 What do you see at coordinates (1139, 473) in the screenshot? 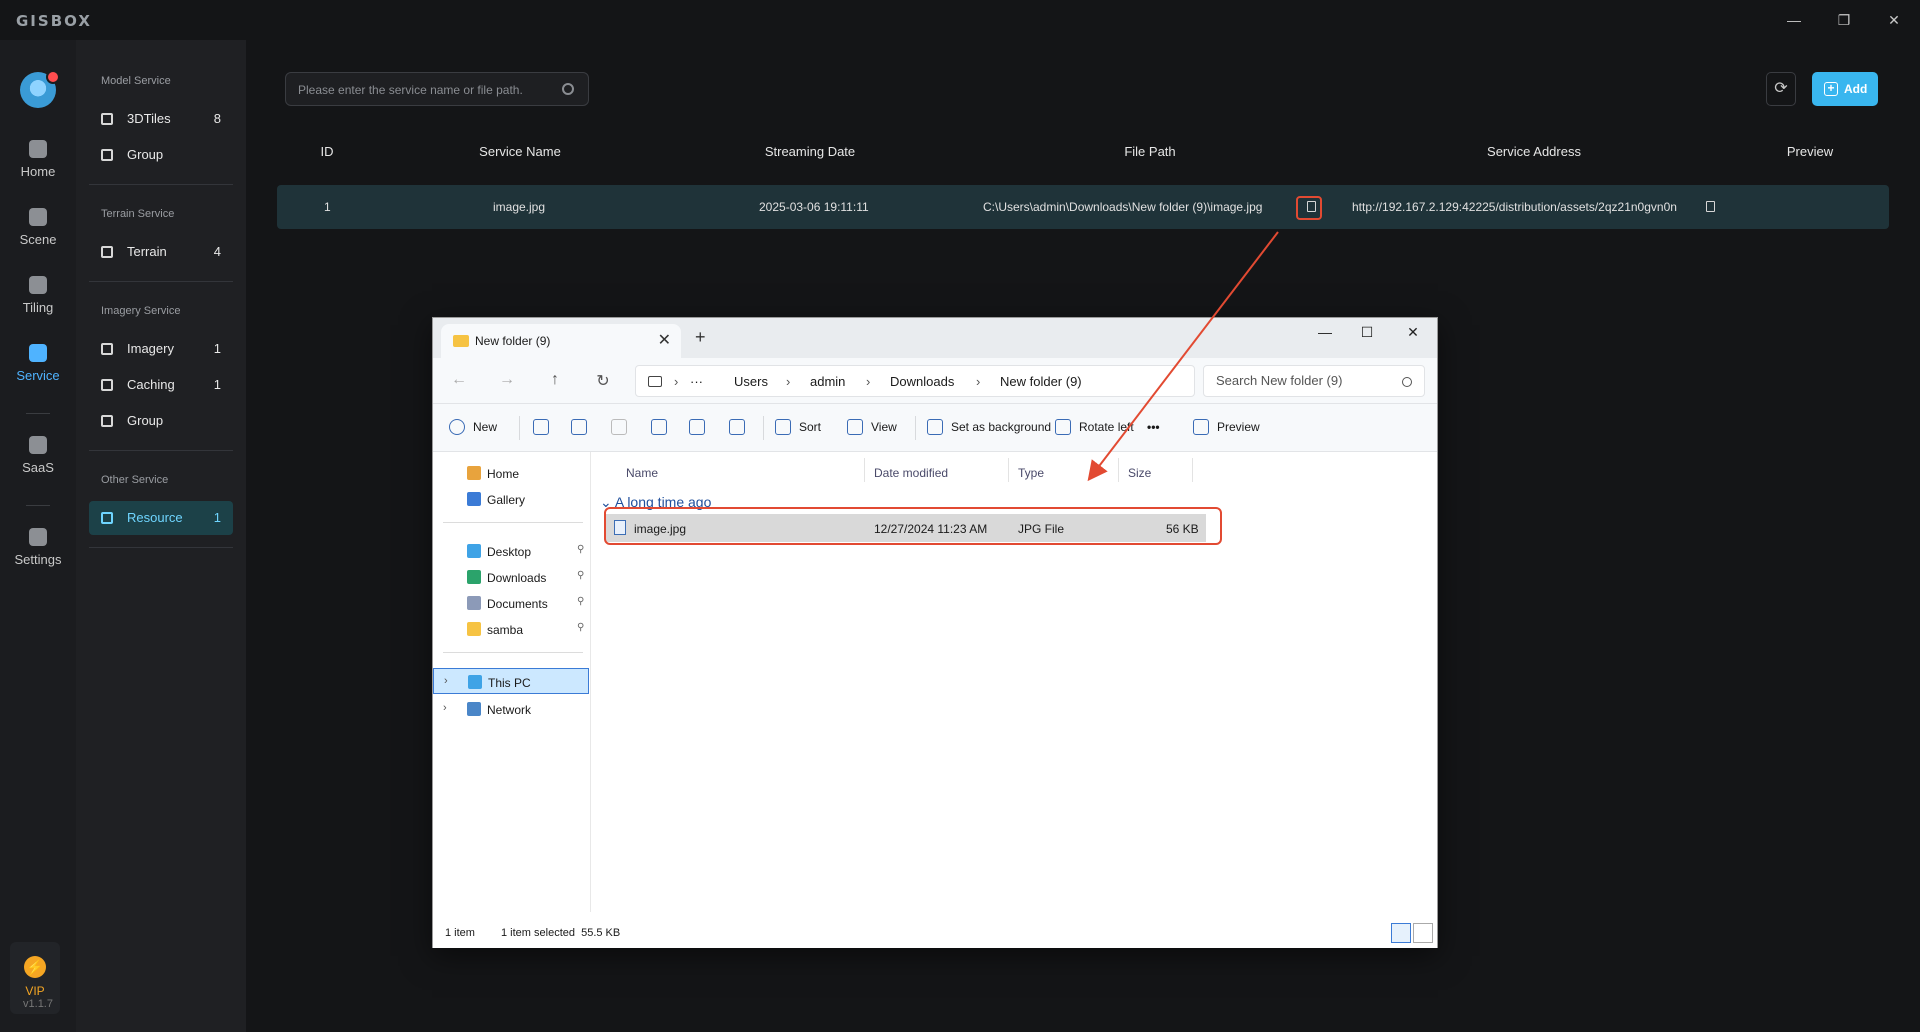
I see `column-size: Size` at bounding box center [1139, 473].